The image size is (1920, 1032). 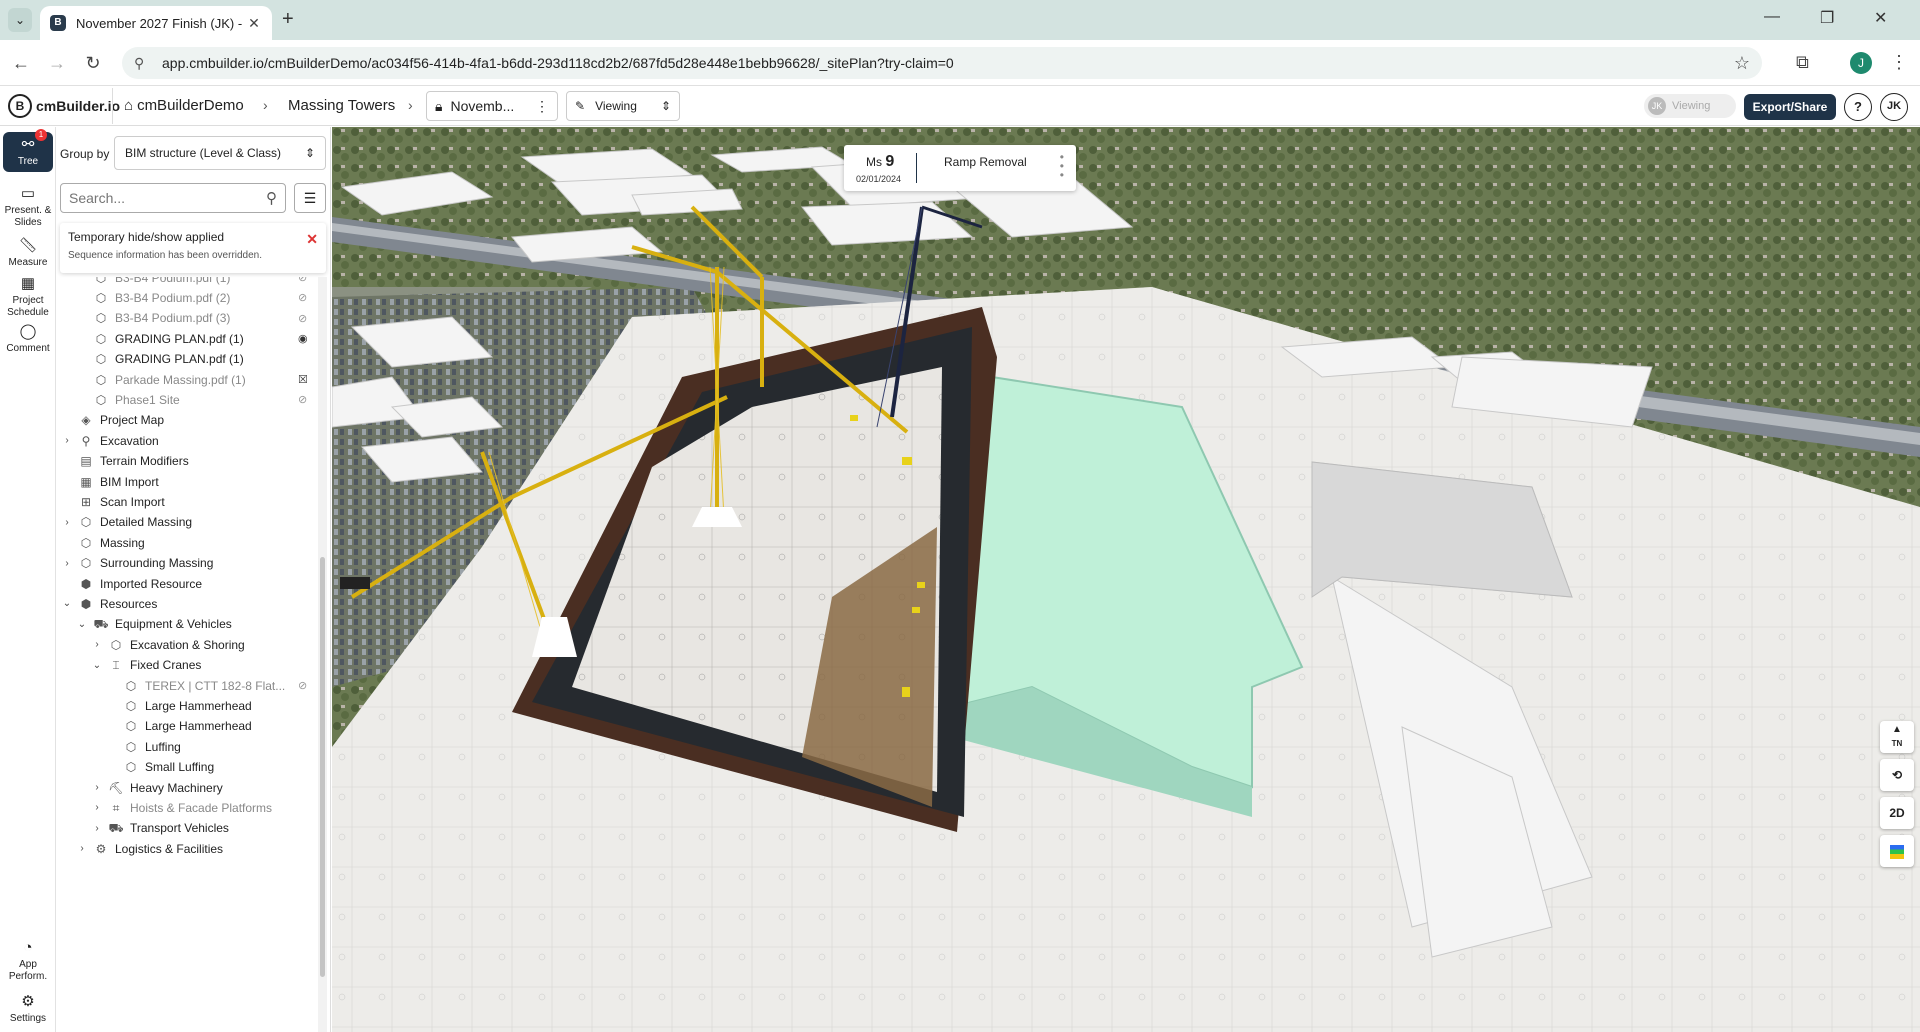 I want to click on breadcrumb-home: ⌂ cmBuilderDemo, so click(x=184, y=105).